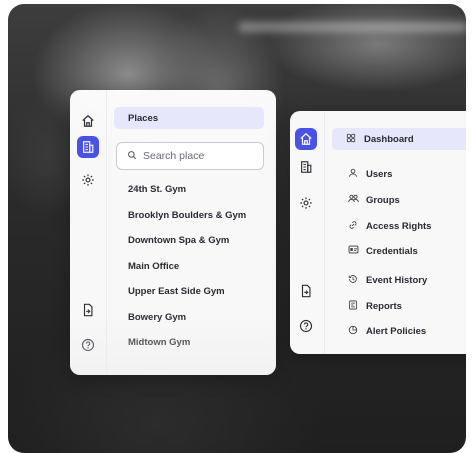  What do you see at coordinates (353, 200) in the screenshot?
I see `users-icon` at bounding box center [353, 200].